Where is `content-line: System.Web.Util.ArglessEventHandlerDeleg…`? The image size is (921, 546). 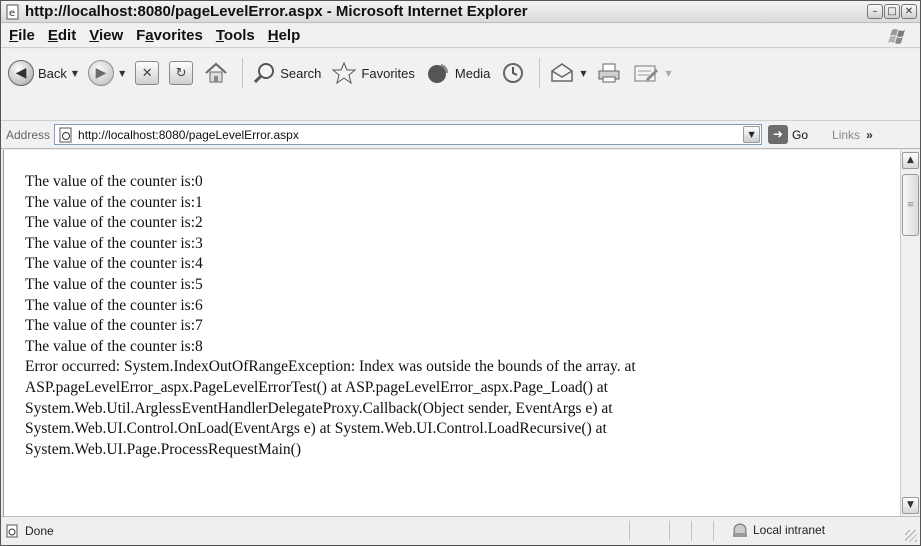 content-line: System.Web.Util.ArglessEventHandlerDeleg… is located at coordinates (319, 408).